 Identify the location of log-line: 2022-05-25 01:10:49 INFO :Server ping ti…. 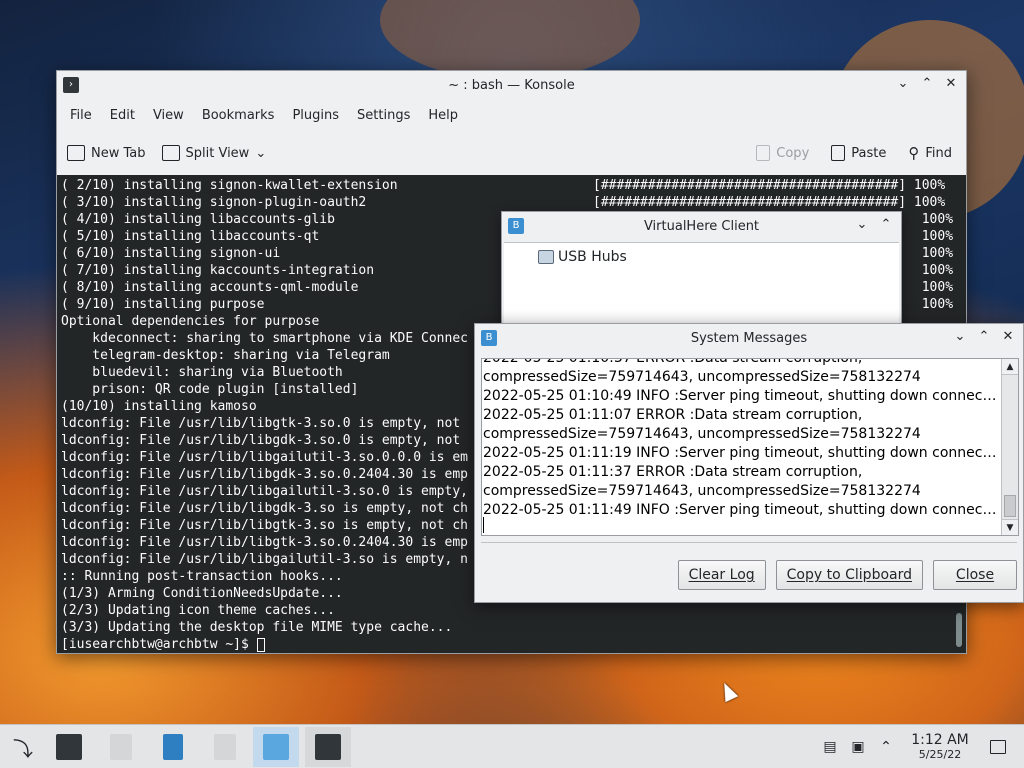
(741, 396).